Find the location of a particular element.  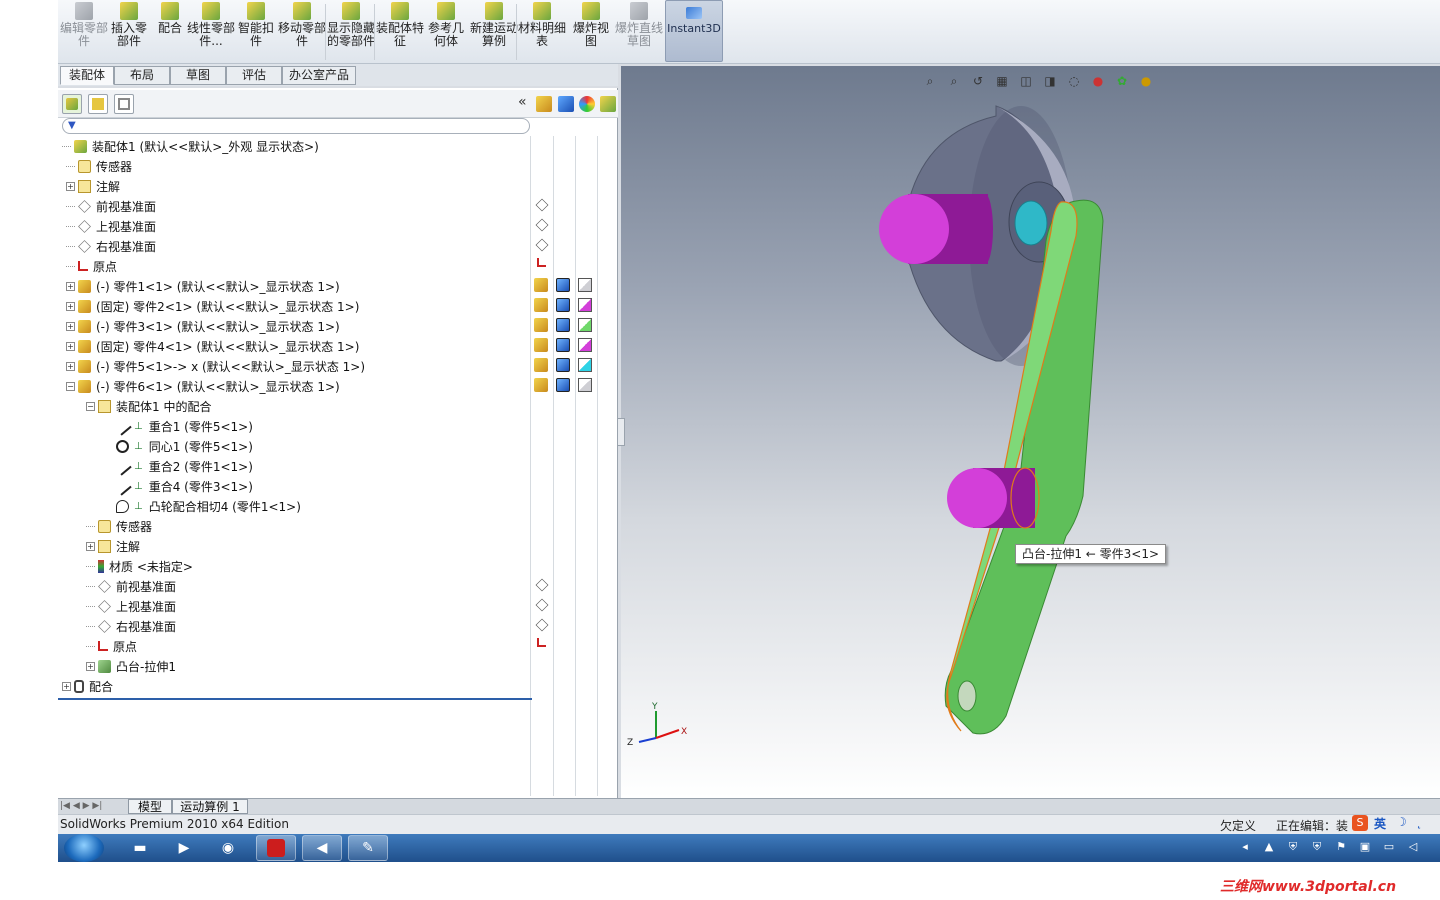

tray-security-icon: ⛨ is located at coordinates (1317, 847).